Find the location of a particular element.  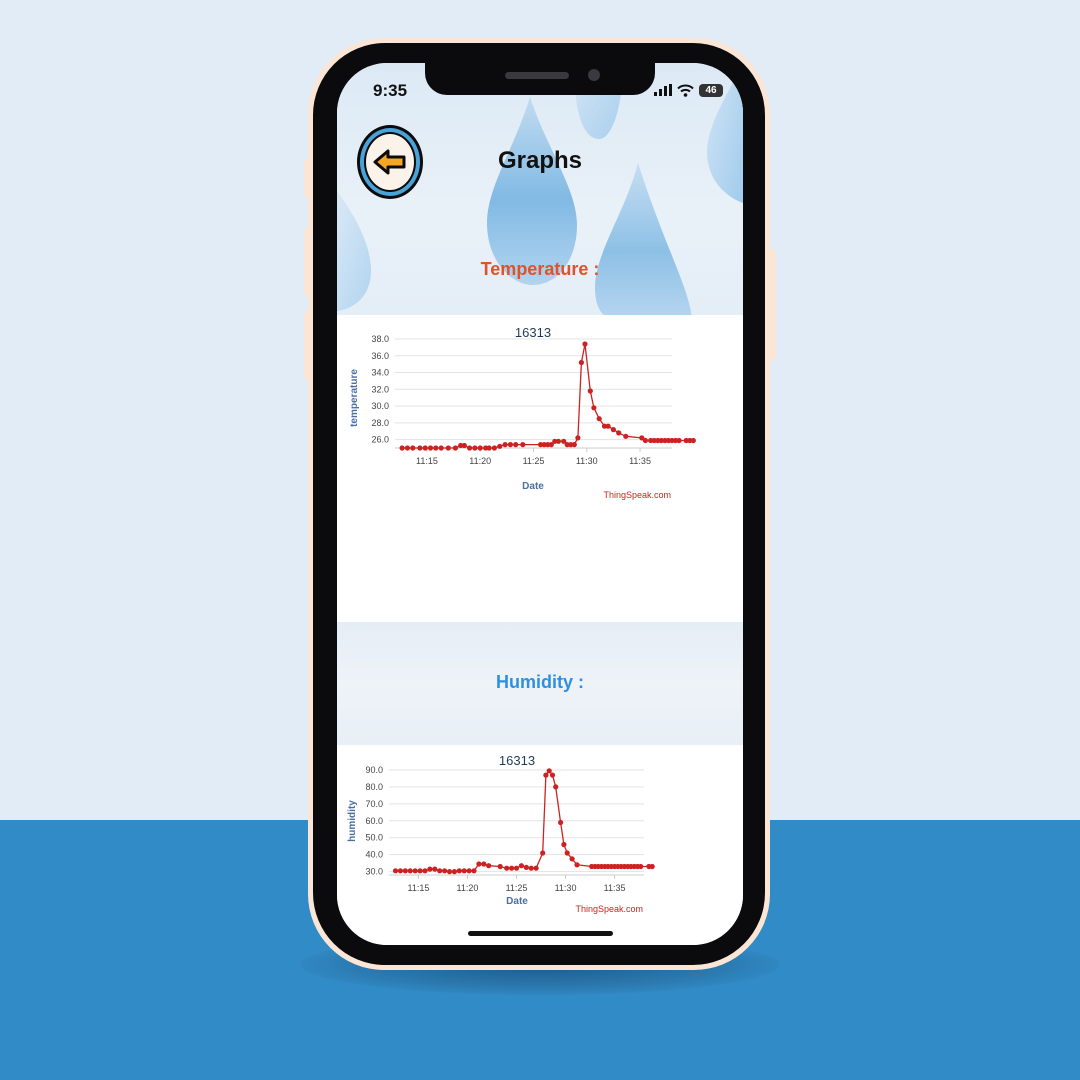

x-tick-label: 11:20 is located at coordinates (480, 461).